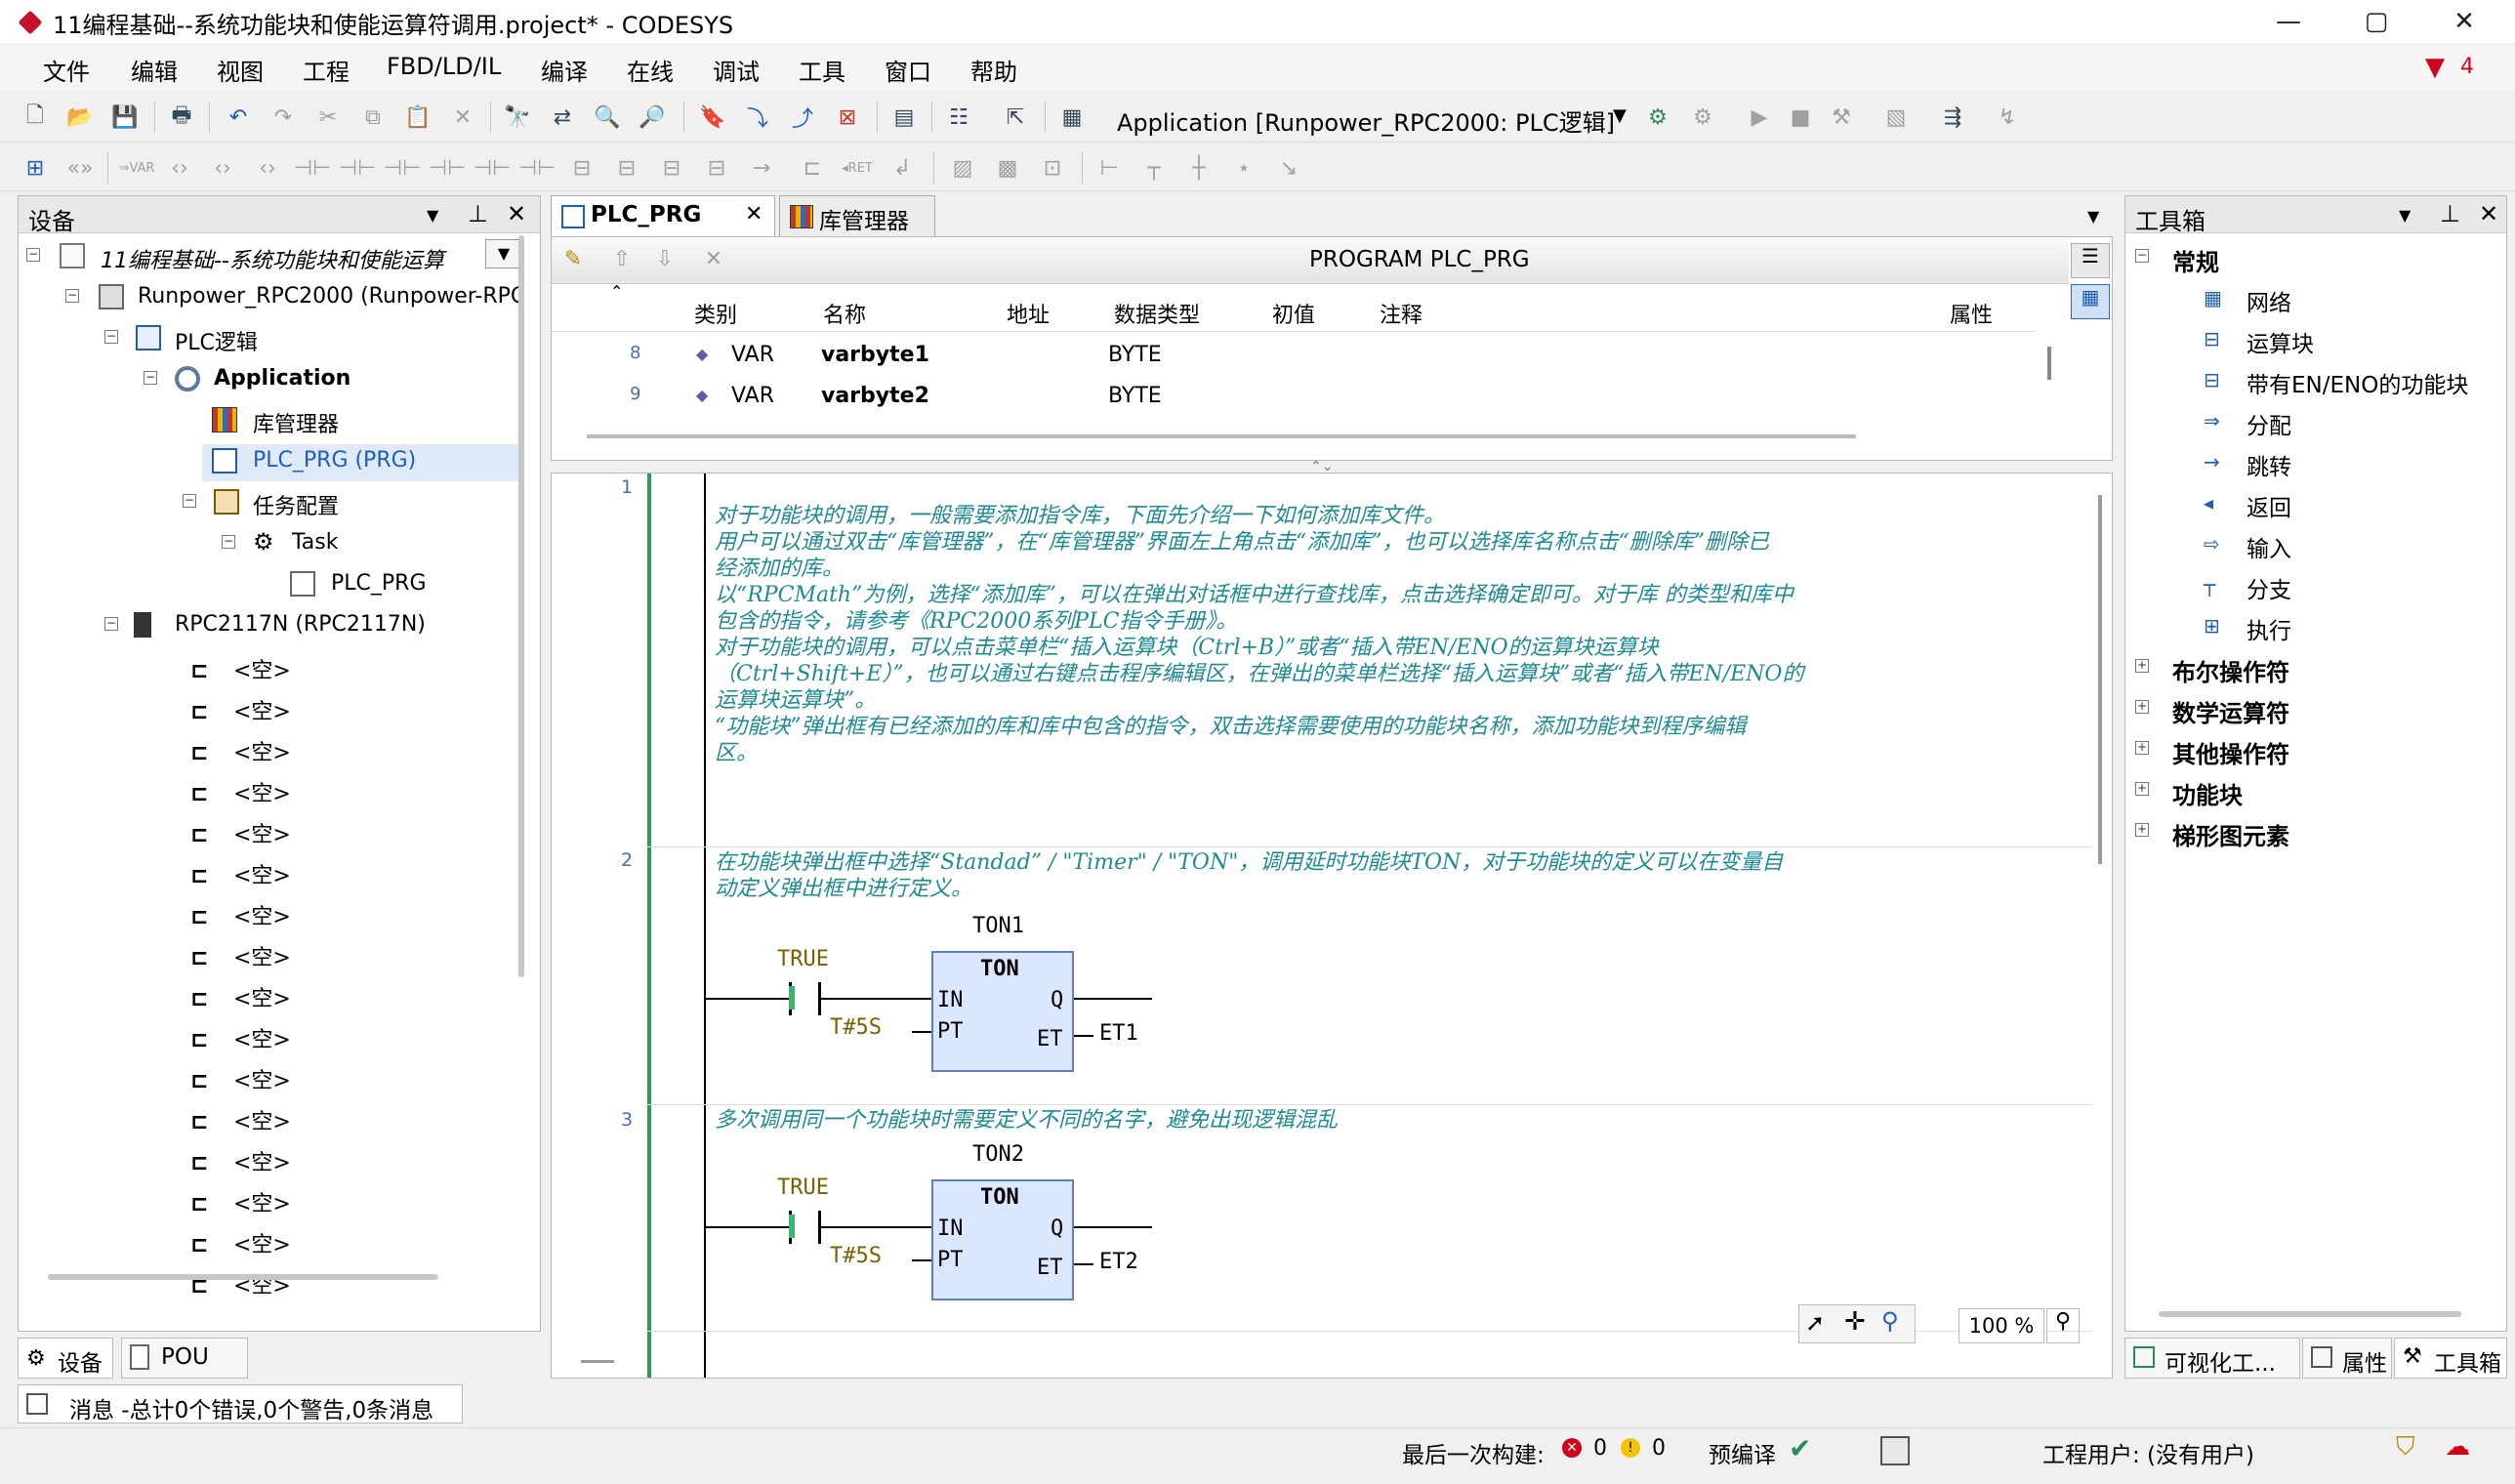 The width and height of the screenshot is (2515, 1484). What do you see at coordinates (717, 168) in the screenshot?
I see `insert-input-icon: ⊟` at bounding box center [717, 168].